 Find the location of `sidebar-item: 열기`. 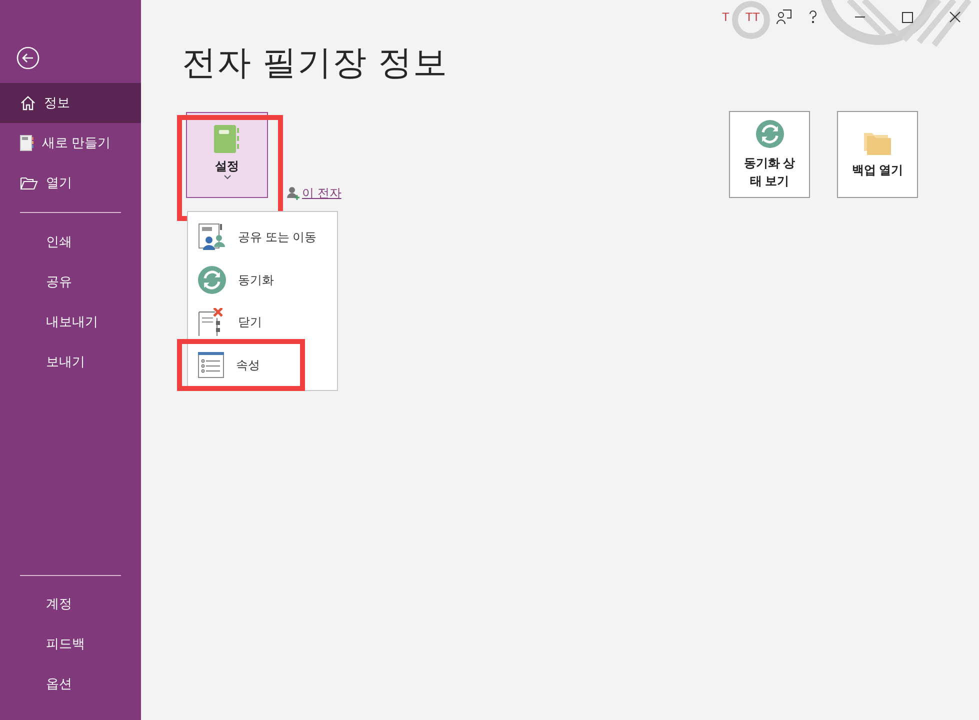

sidebar-item: 열기 is located at coordinates (70, 183).